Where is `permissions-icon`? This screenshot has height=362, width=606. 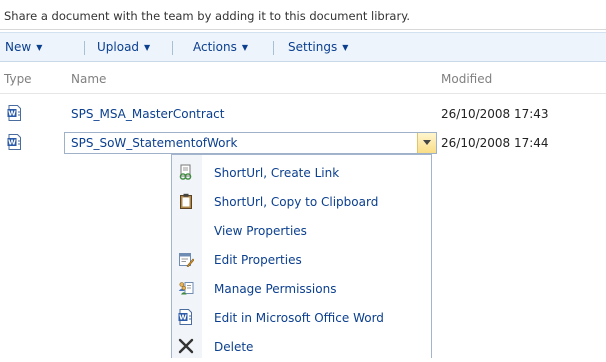 permissions-icon is located at coordinates (186, 288).